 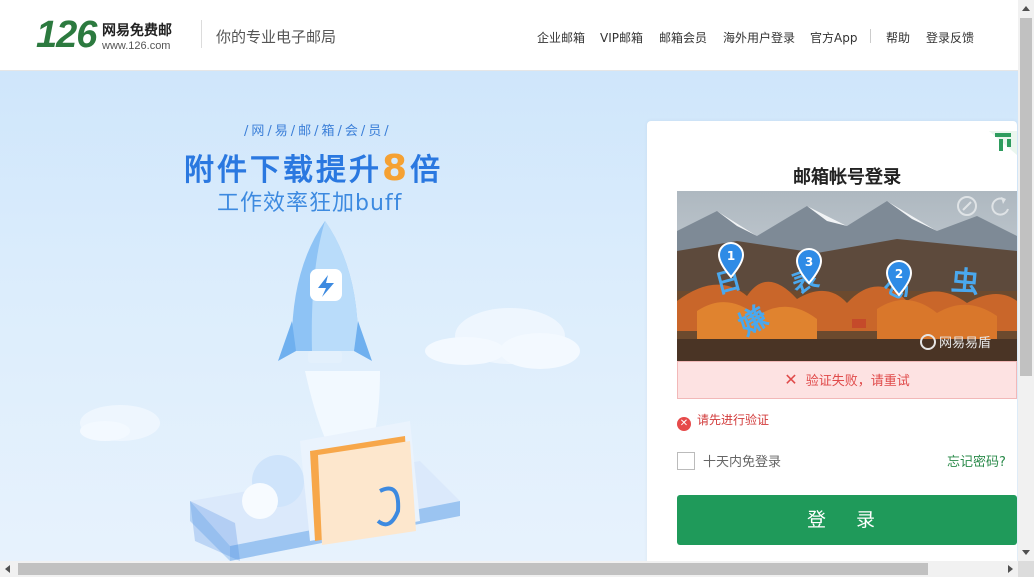 What do you see at coordinates (791, 379) in the screenshot?
I see `error-x-icon: ✕` at bounding box center [791, 379].